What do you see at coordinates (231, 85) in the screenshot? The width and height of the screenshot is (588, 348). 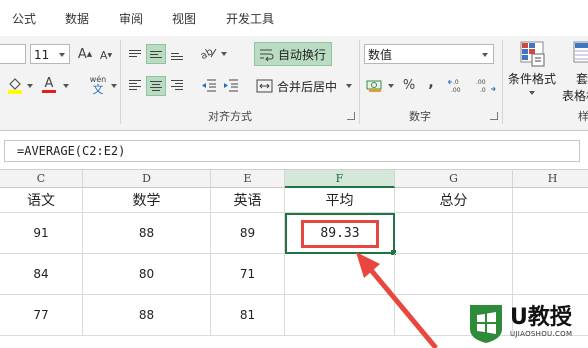 I see `increase-indent-button` at bounding box center [231, 85].